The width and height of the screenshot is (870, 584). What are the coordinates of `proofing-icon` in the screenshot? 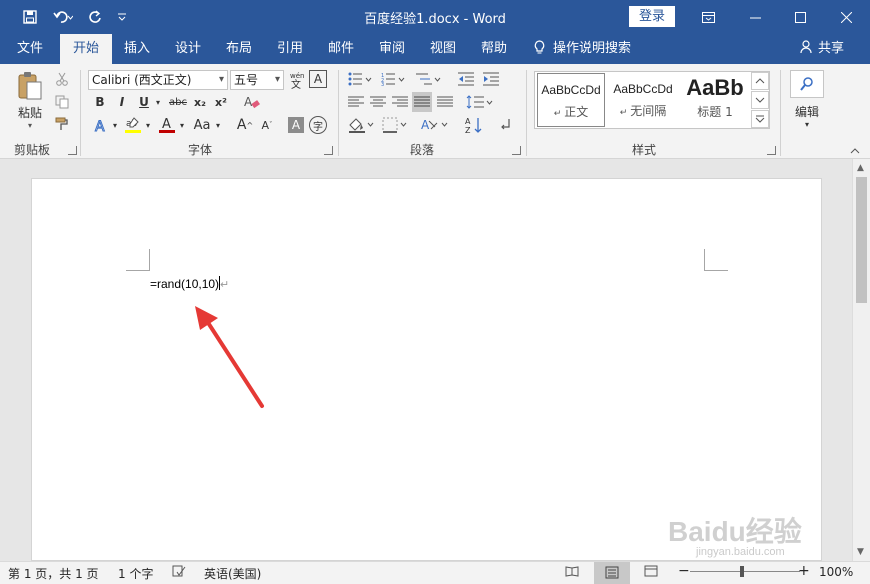 It's located at (179, 572).